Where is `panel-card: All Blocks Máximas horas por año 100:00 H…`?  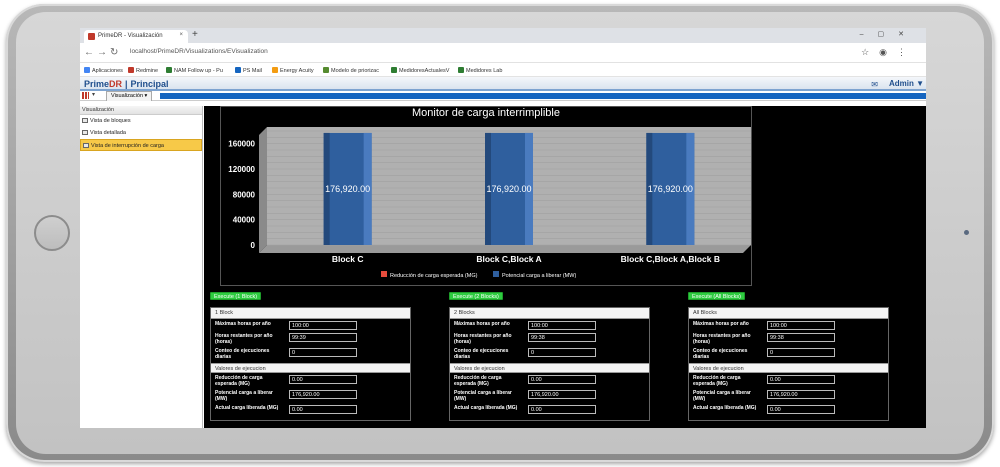
panel-card: All Blocks Máximas horas por año 100:00 H… is located at coordinates (788, 364).